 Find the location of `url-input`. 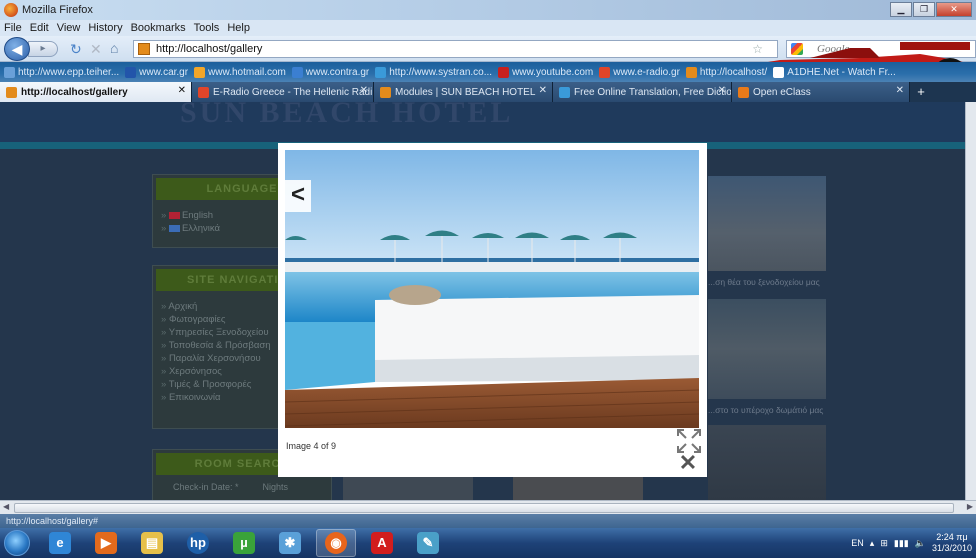

url-input is located at coordinates (446, 49).